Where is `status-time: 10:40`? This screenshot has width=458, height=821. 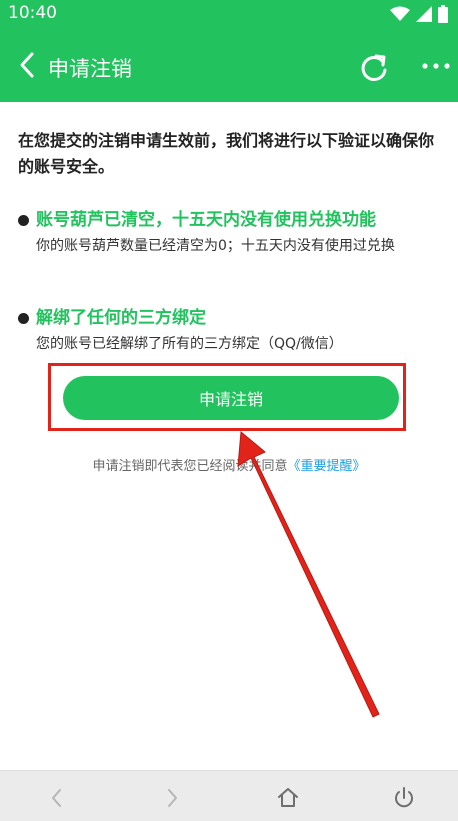 status-time: 10:40 is located at coordinates (32, 13).